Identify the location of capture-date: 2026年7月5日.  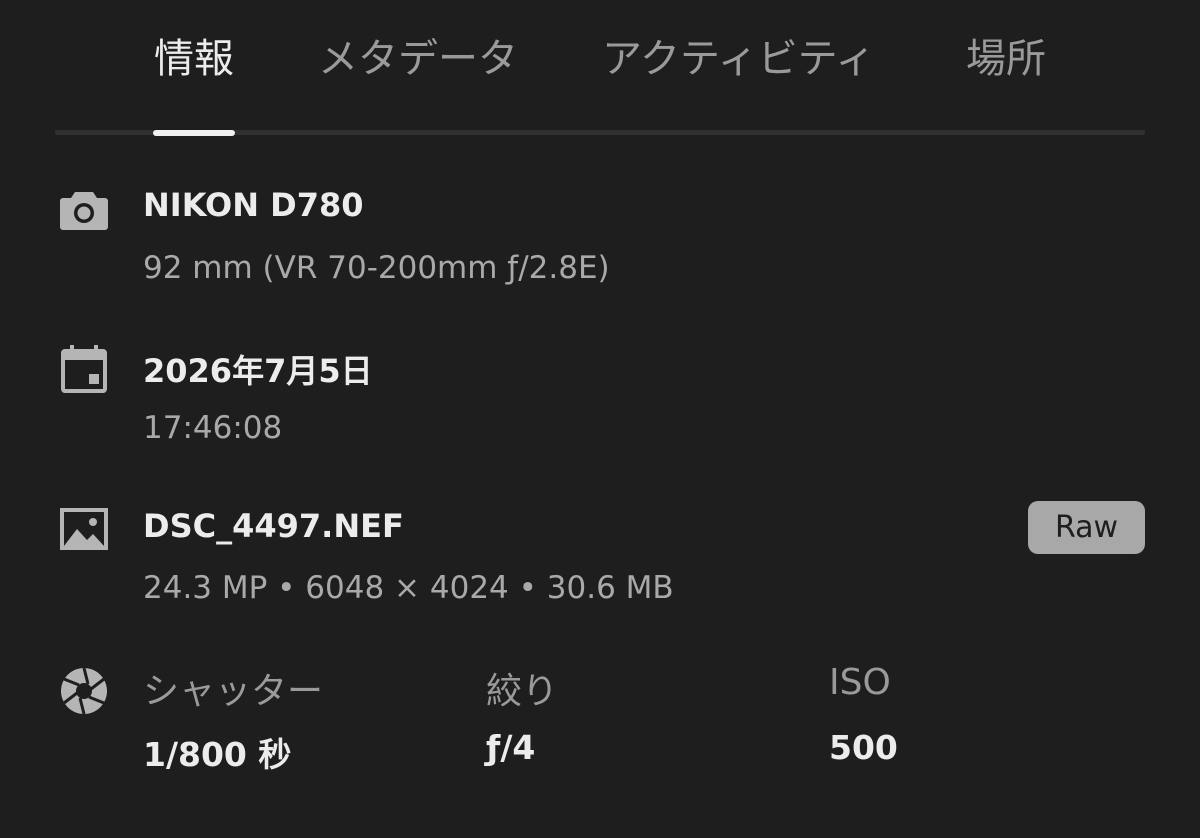
(258, 371).